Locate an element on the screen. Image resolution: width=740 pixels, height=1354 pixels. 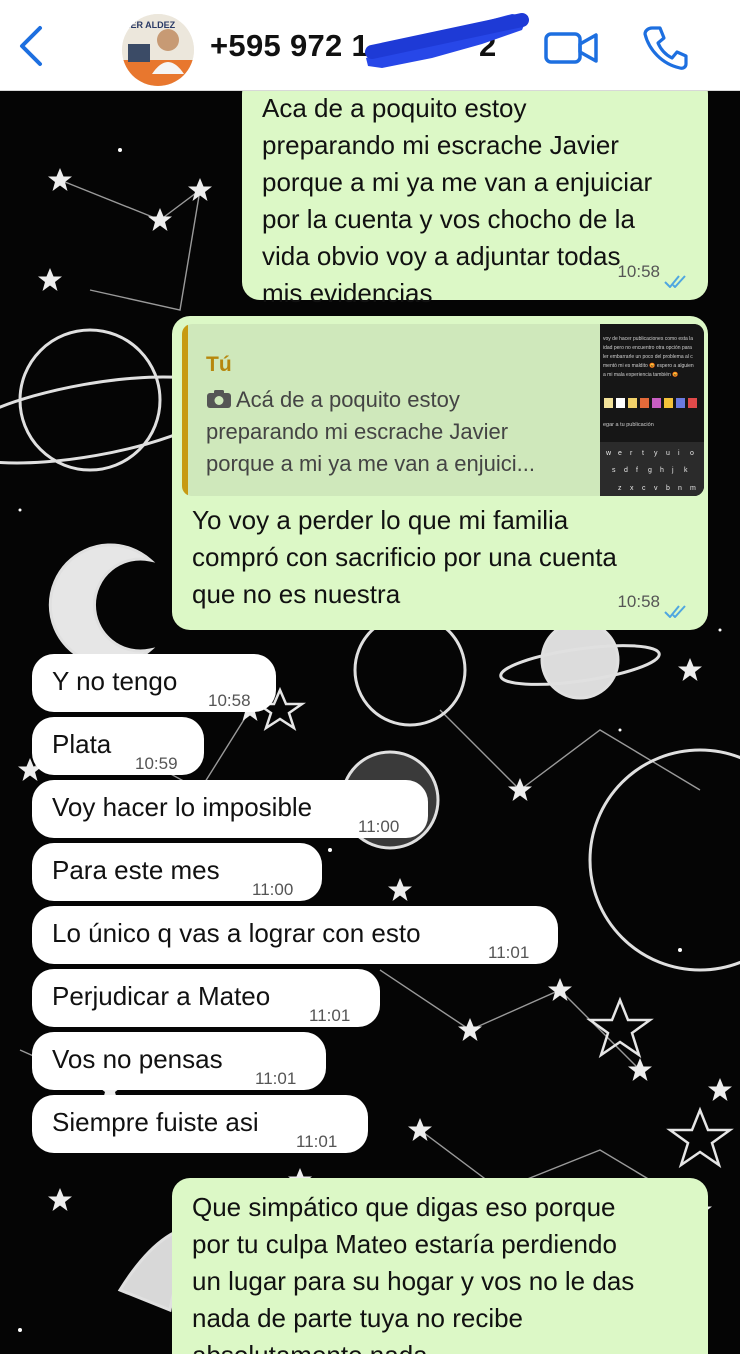
svg-text: h is located at coordinates (662, 470).